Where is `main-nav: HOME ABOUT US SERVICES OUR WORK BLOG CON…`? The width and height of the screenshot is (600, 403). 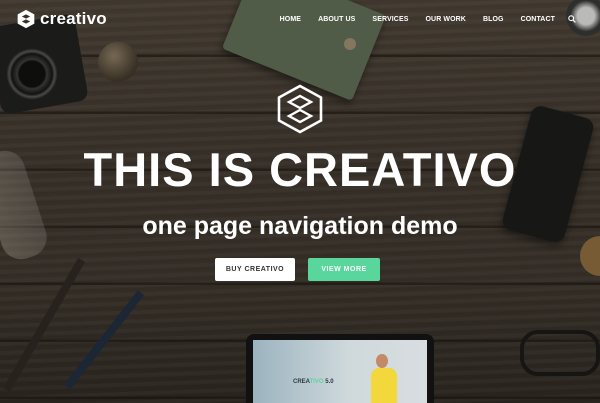 main-nav: HOME ABOUT US SERVICES OUR WORK BLOG CON… is located at coordinates (419, 19).